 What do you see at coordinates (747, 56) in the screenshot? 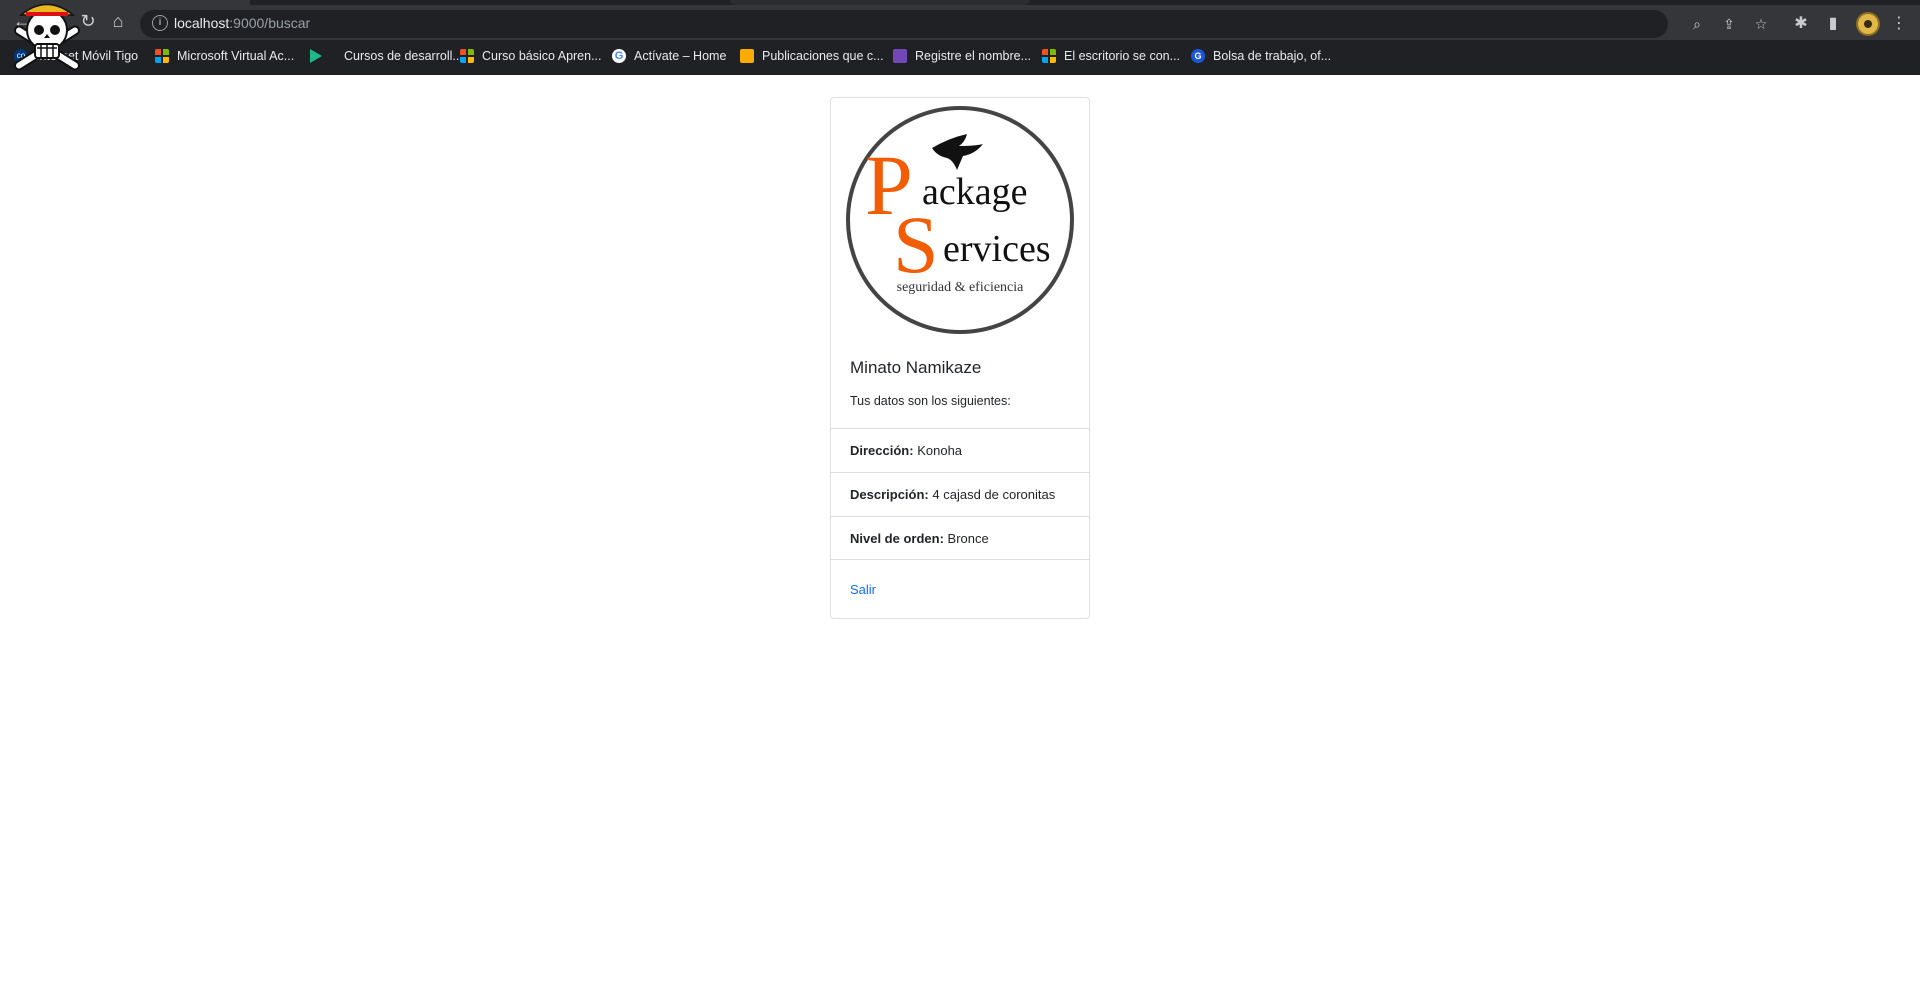
I see `publications-icon` at bounding box center [747, 56].